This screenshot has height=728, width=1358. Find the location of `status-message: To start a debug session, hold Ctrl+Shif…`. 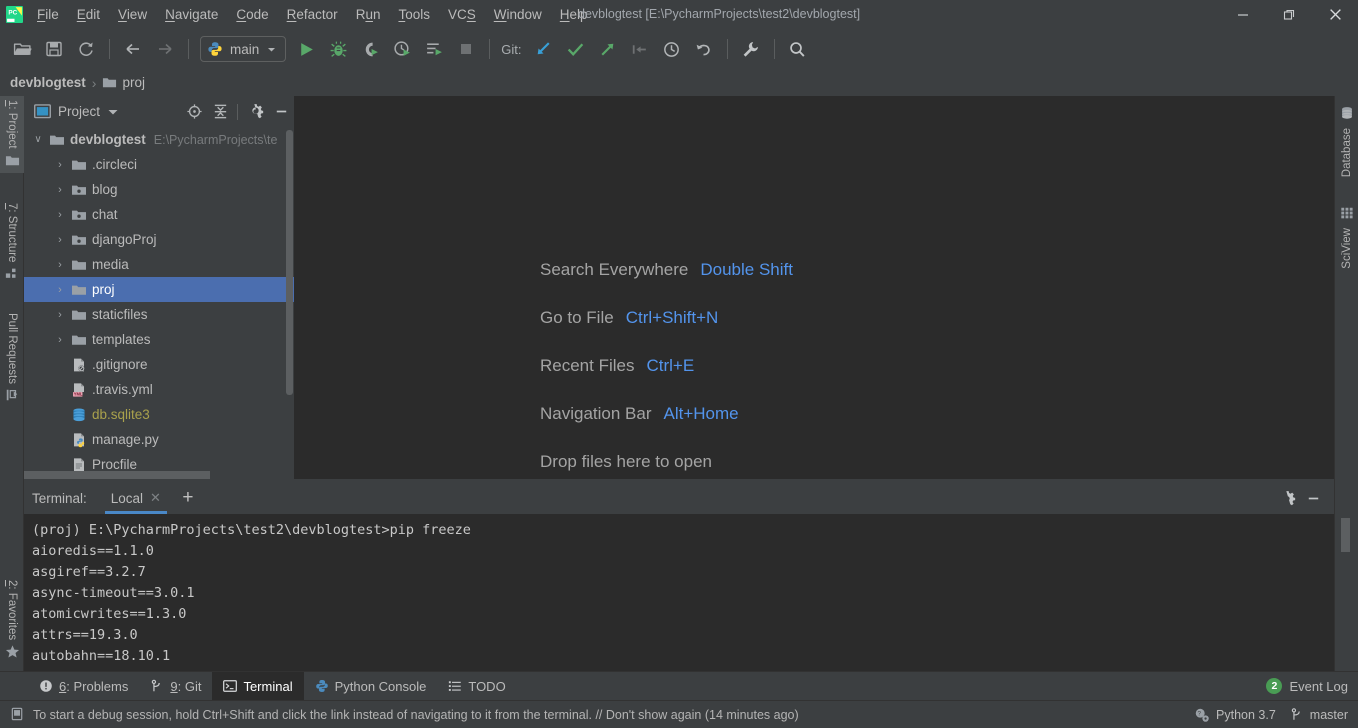

status-message: To start a debug session, hold Ctrl+Shif… is located at coordinates (416, 715).